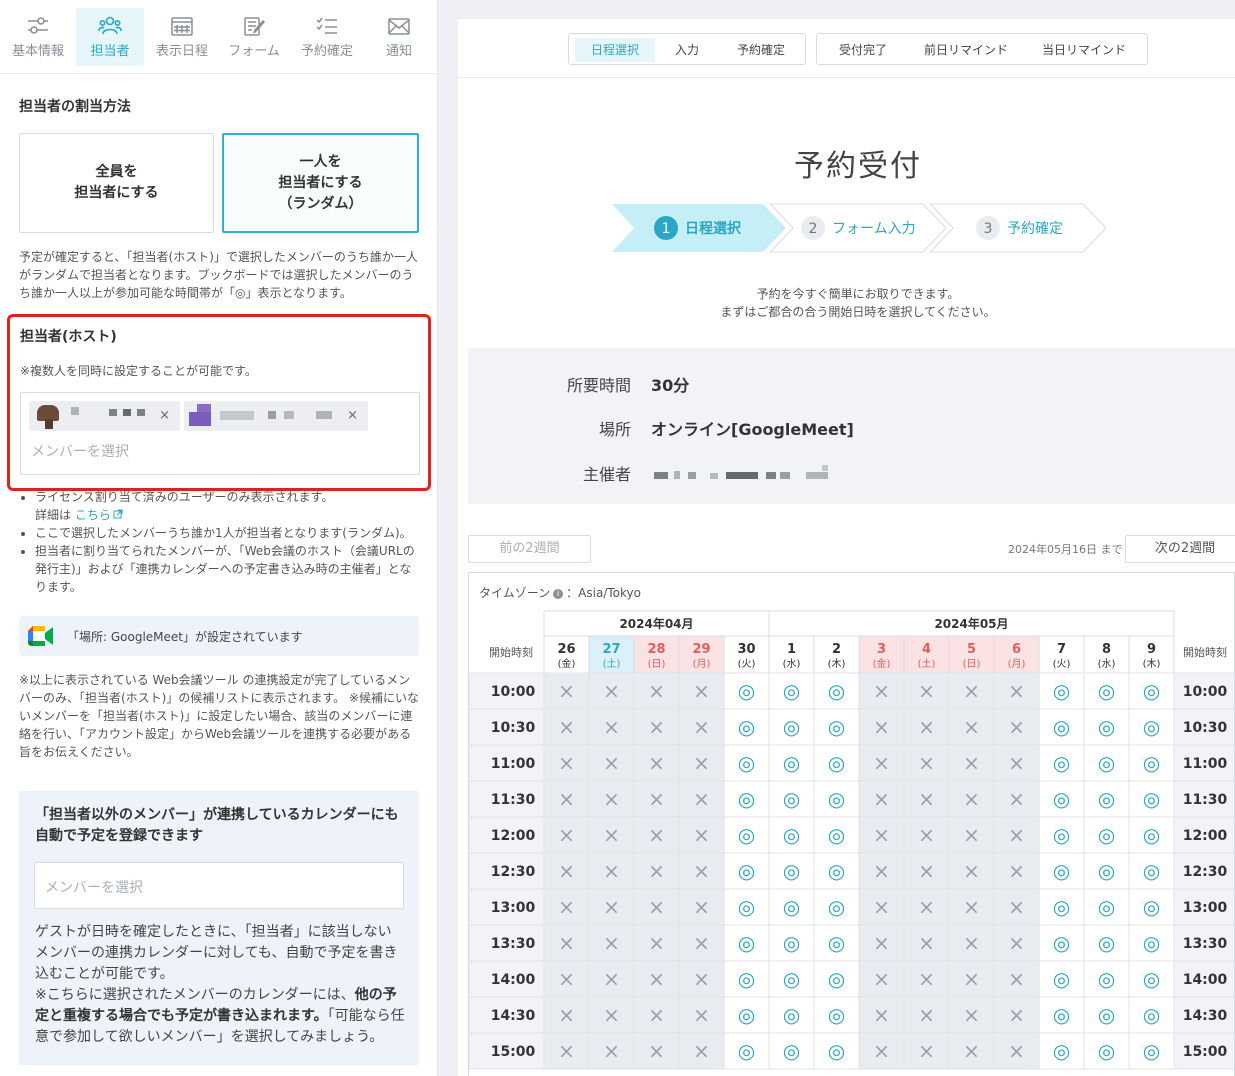 The image size is (1235, 1076). I want to click on preview-tab-input: 入力, so click(687, 50).